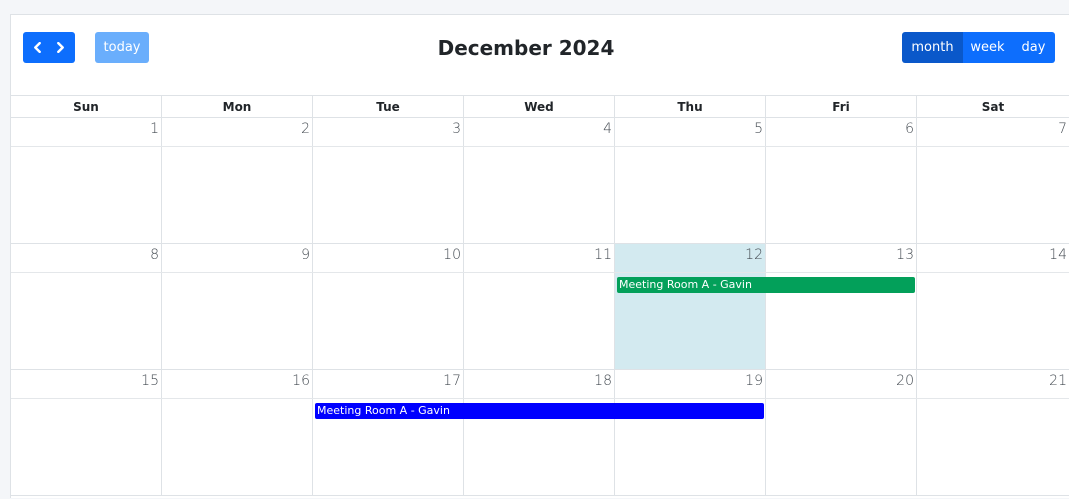 Image resolution: width=1069 pixels, height=499 pixels. What do you see at coordinates (1033, 47) in the screenshot?
I see `day-view-button: day` at bounding box center [1033, 47].